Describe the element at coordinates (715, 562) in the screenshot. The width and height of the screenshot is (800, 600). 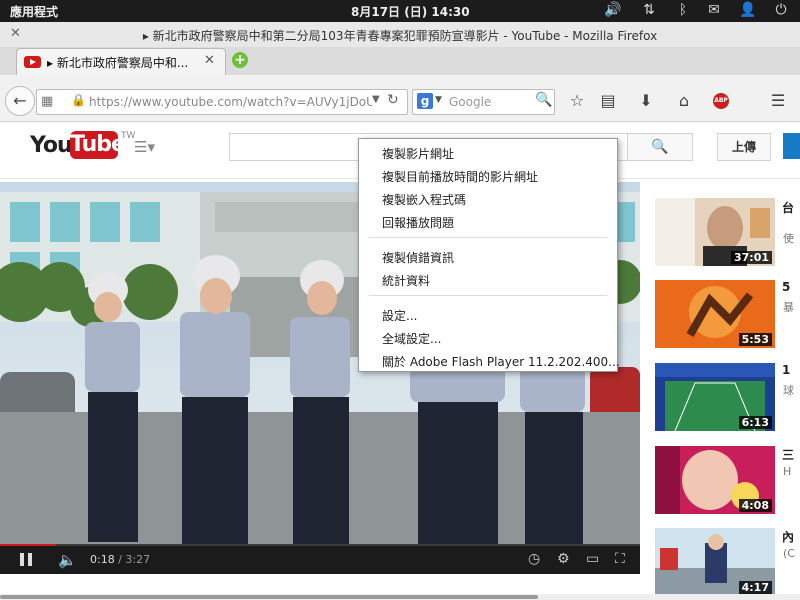
I see `related-video-thumbnail: 4:17` at that location.